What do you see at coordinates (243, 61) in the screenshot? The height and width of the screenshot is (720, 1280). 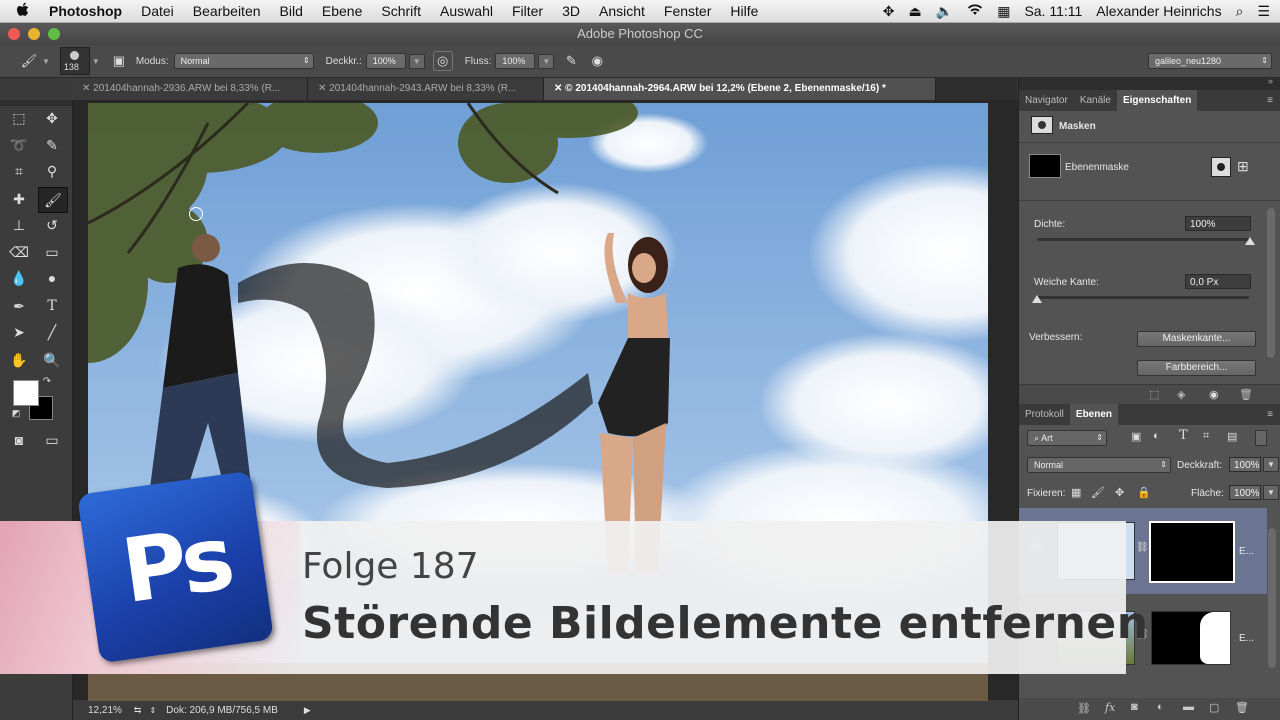 I see `mode-select: Normal ⇕` at bounding box center [243, 61].